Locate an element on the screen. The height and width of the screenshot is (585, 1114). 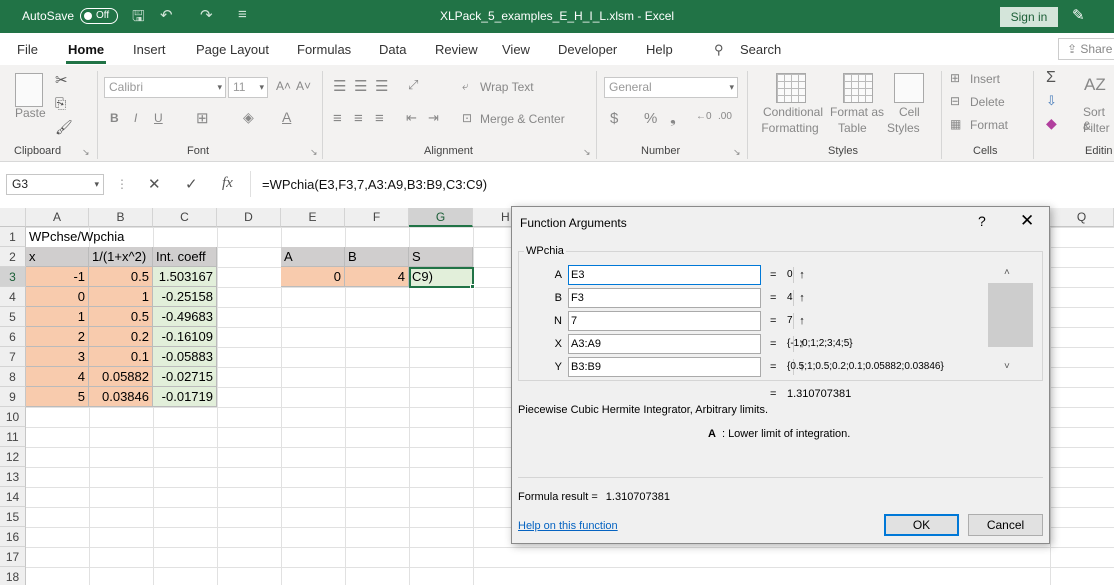
arg-input-b: F3 ↑ is located at coordinates (686, 298).